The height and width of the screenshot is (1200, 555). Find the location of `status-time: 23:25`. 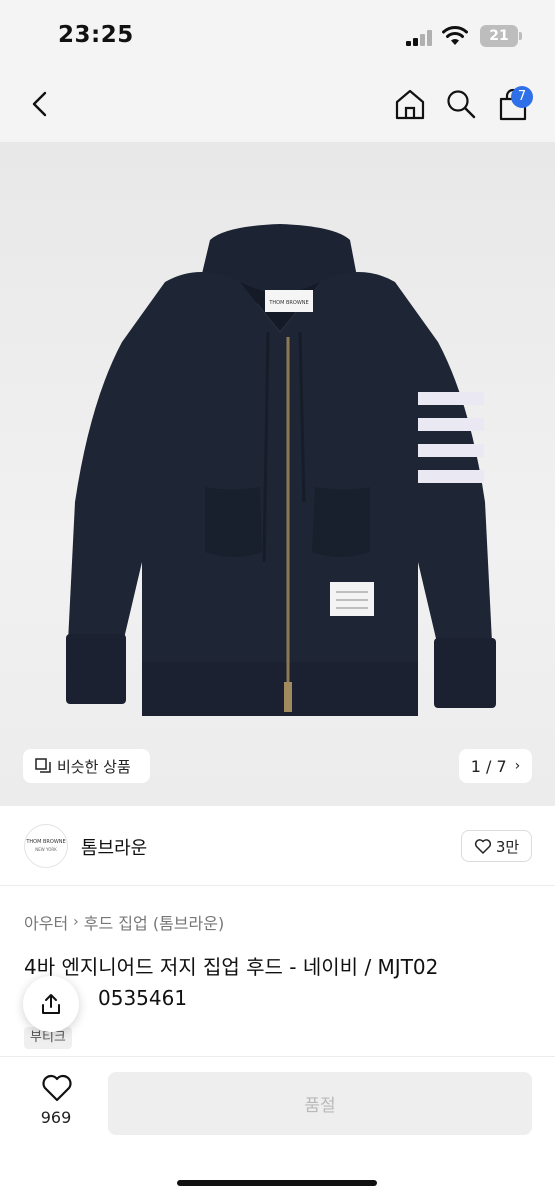

status-time: 23:25 is located at coordinates (96, 35).